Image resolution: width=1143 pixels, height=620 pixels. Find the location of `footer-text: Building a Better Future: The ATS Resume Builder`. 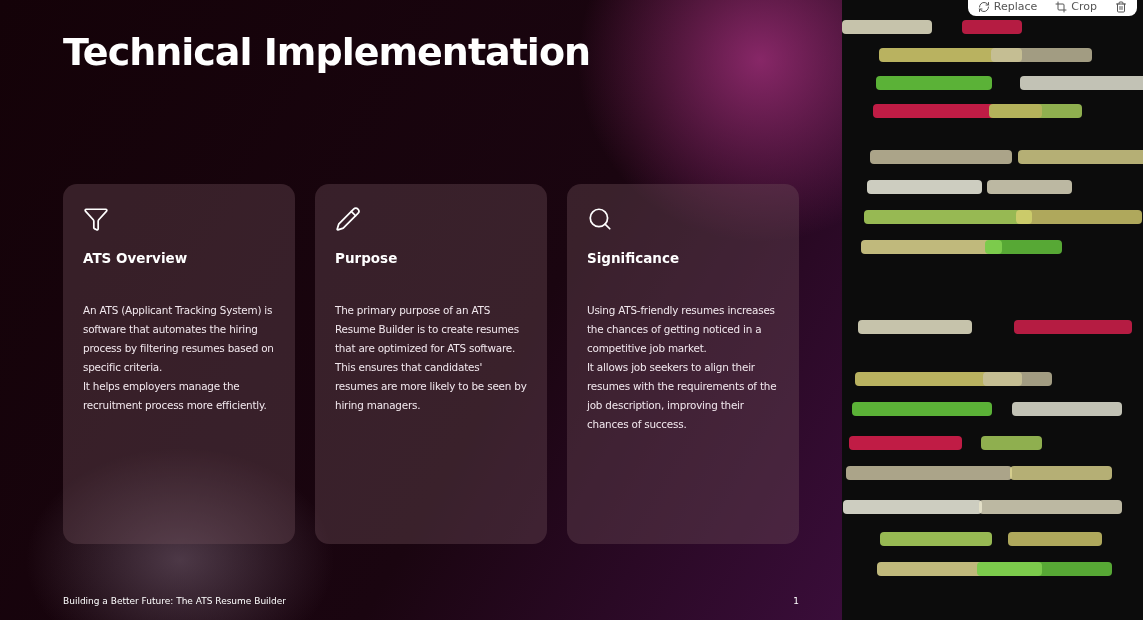

footer-text: Building a Better Future: The ATS Resume Builder is located at coordinates (175, 601).